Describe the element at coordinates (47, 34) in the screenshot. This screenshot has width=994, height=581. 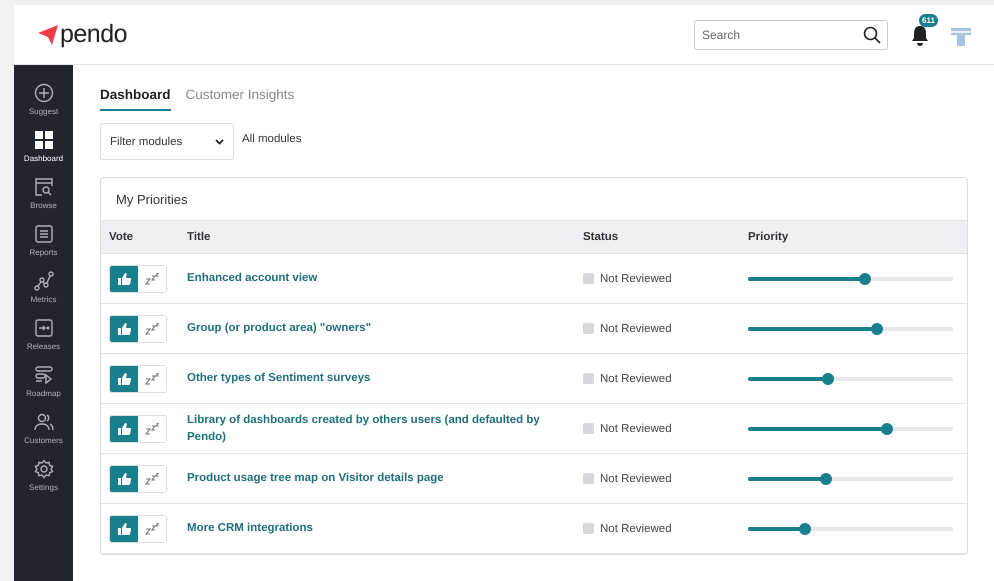
I see `logo-icon` at that location.